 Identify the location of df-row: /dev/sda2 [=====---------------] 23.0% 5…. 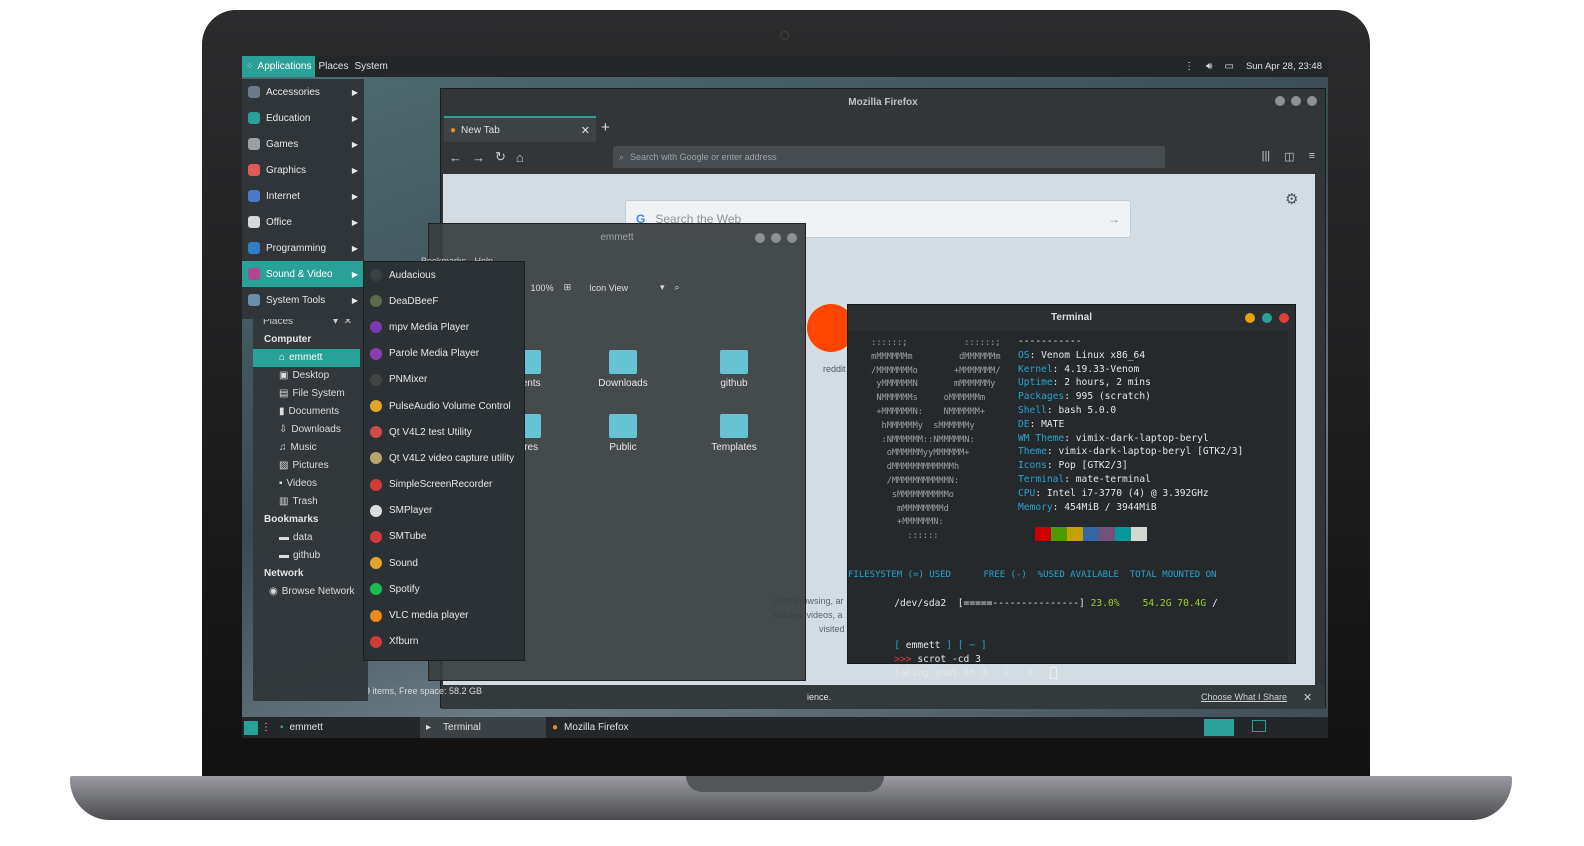
(1056, 603).